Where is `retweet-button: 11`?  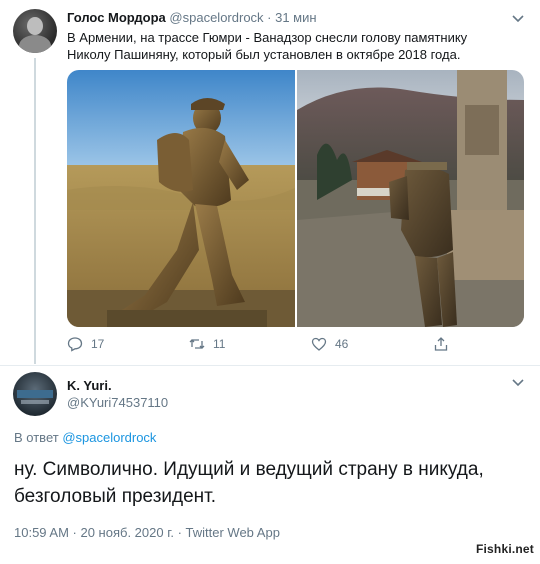 retweet-button: 11 is located at coordinates (207, 344).